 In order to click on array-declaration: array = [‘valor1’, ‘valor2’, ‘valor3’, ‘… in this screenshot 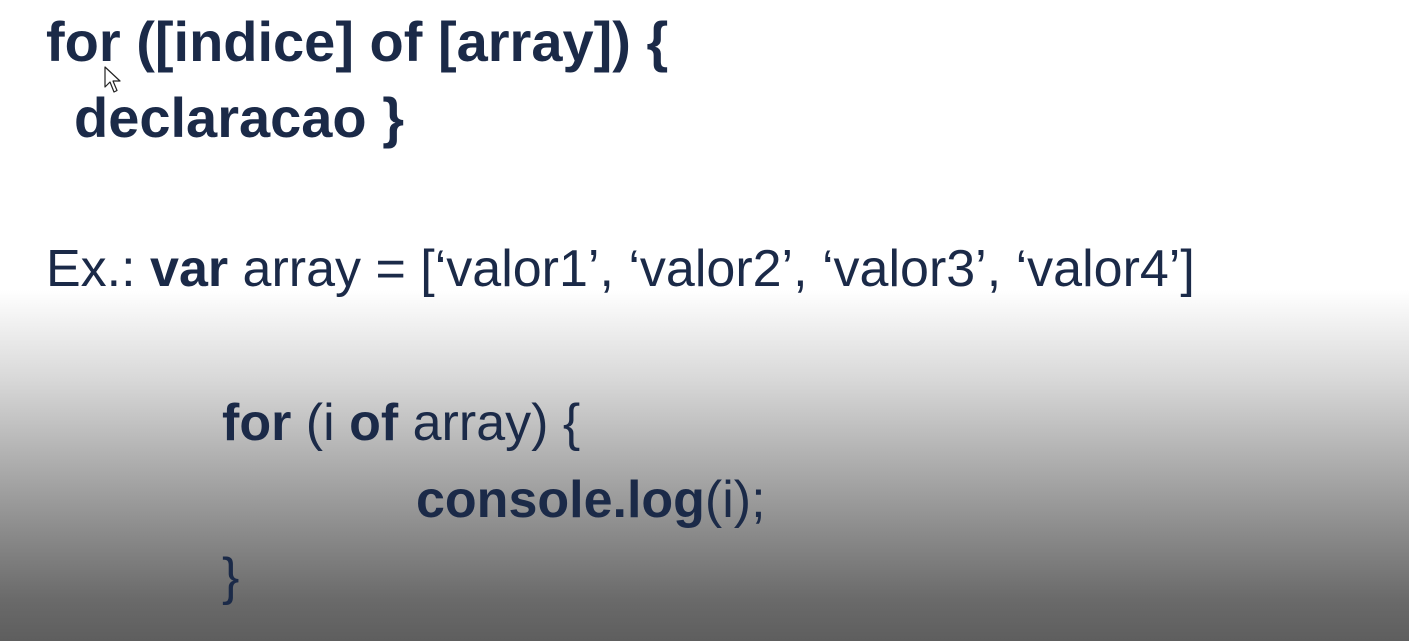, I will do `click(711, 269)`.